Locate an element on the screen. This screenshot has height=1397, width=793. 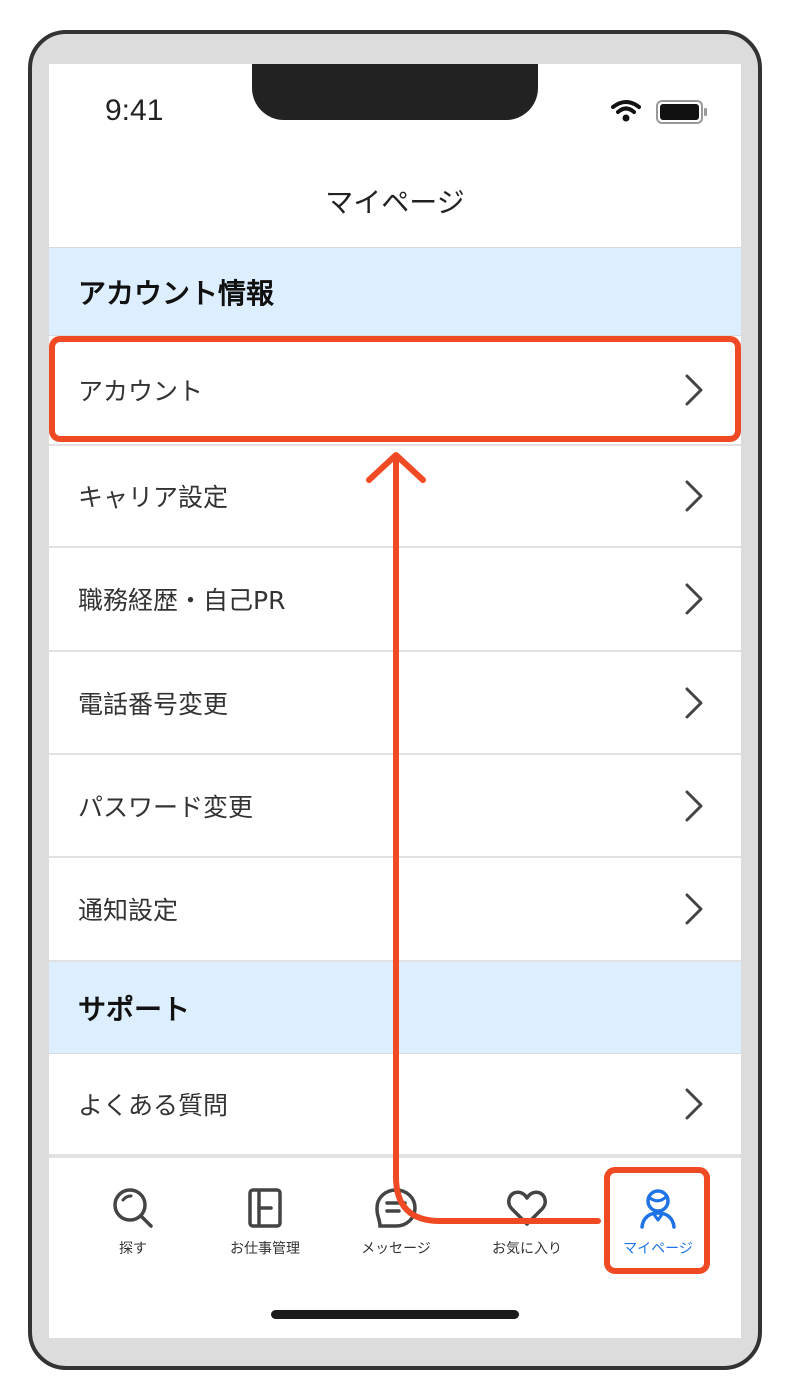
list-item-label: アカウント is located at coordinates (141, 391).